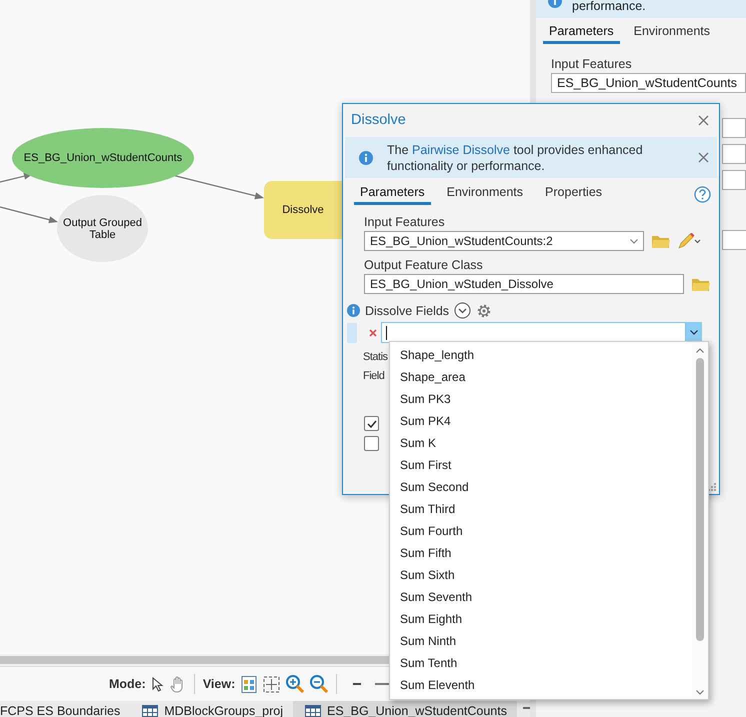 The height and width of the screenshot is (717, 746). What do you see at coordinates (541, 619) in the screenshot?
I see `dropdown-option: Sum Eighth` at bounding box center [541, 619].